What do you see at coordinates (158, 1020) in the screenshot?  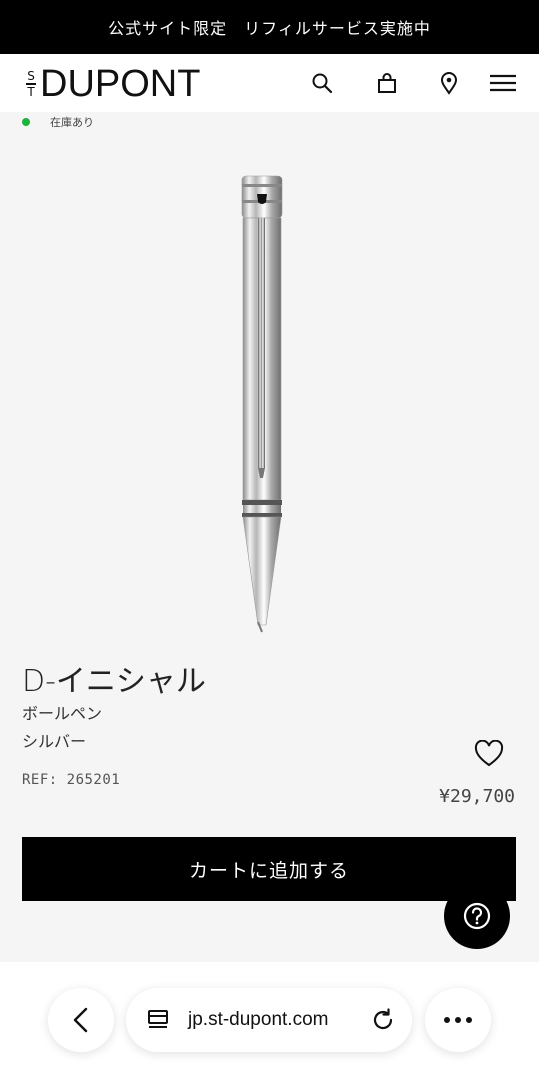 I see `tabs-icon` at bounding box center [158, 1020].